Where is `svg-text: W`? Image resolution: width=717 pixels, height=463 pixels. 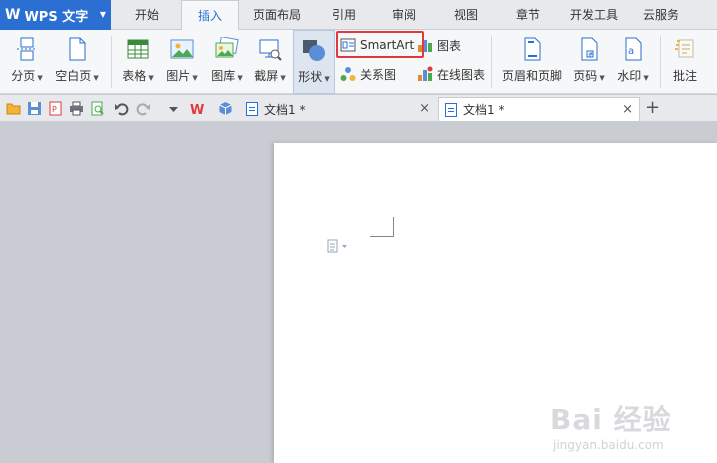
svg-text: W is located at coordinates (197, 109).